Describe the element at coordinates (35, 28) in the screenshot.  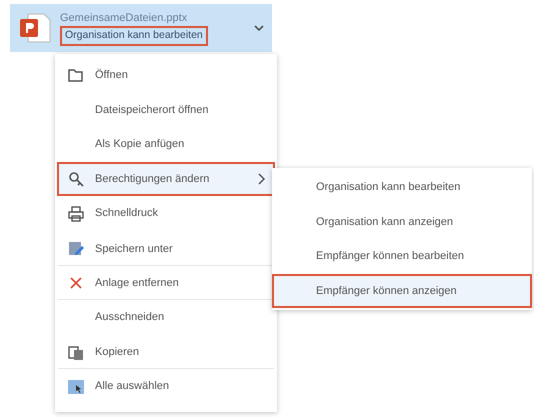
I see `presentation-file-icon` at that location.